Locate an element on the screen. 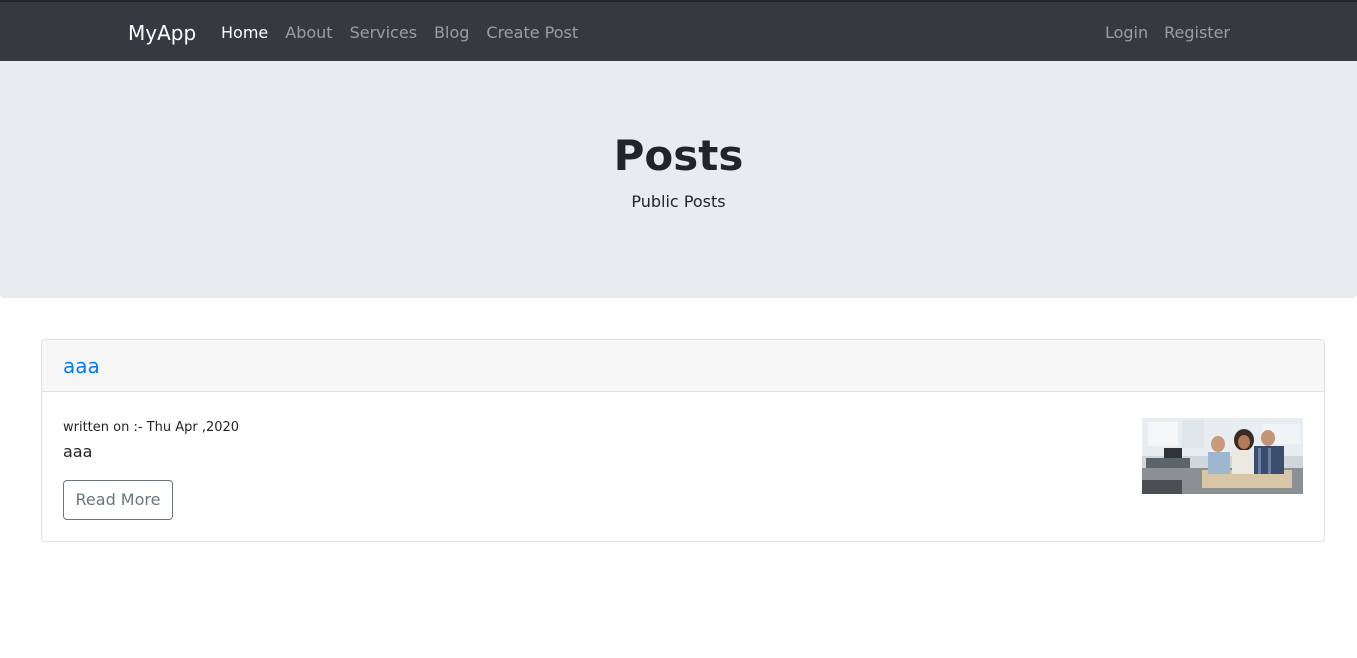 The height and width of the screenshot is (658, 1357). post-card-header: aaa is located at coordinates (683, 366).